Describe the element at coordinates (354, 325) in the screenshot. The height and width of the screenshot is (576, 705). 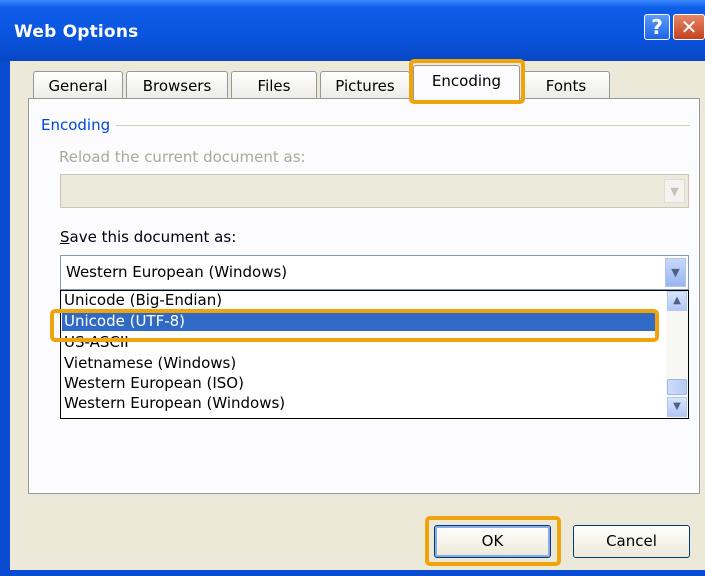
I see `utf8-option-highlight` at that location.